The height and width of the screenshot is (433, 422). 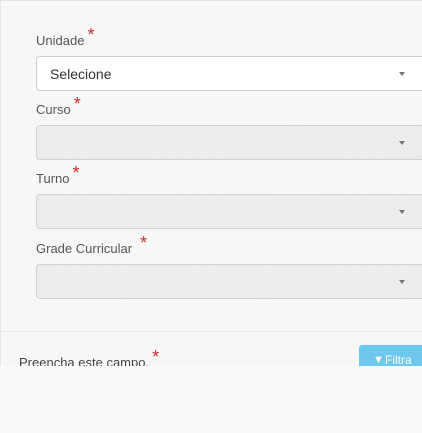 I want to click on unidade-label: Unidade *, so click(x=65, y=36).